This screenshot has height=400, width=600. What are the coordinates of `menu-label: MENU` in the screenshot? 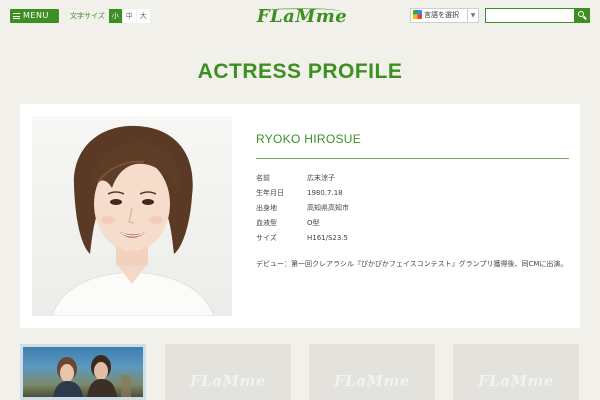 It's located at (36, 15).